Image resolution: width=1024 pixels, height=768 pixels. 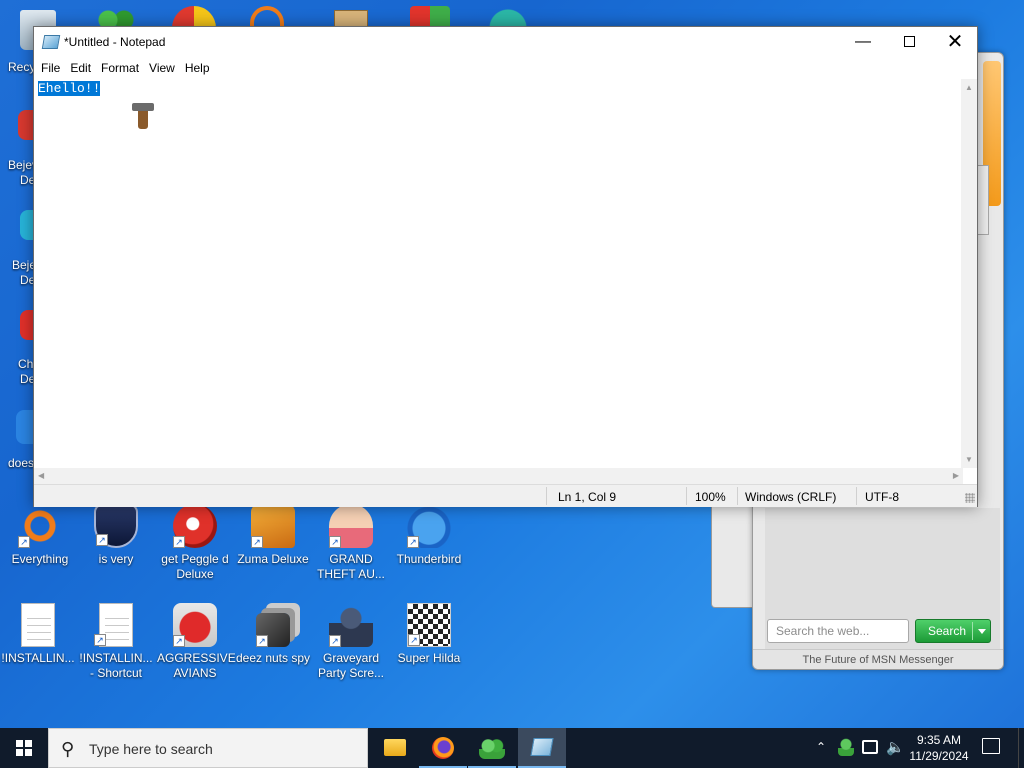 What do you see at coordinates (429, 634) in the screenshot?
I see `desktop-icon-super-hilda: ↗ Super Hilda` at bounding box center [429, 634].